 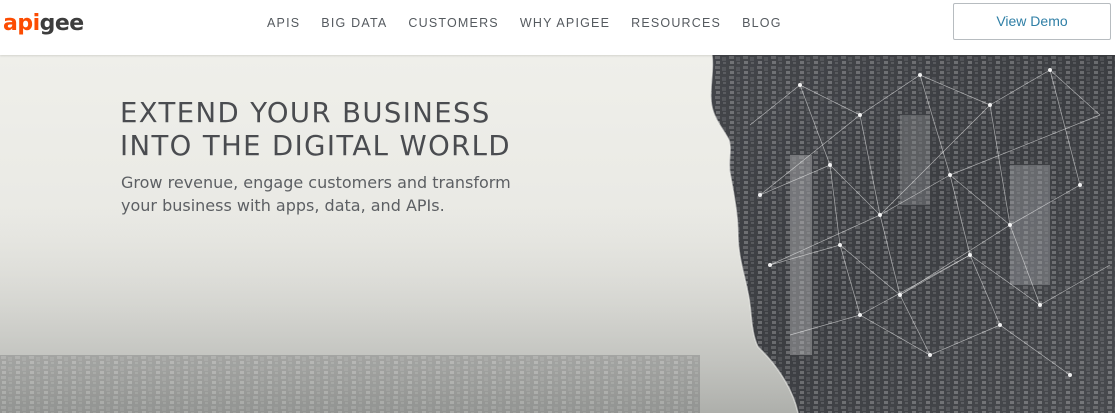 I want to click on hero-headline-line-1: EXTEND YOUR BUSINESS, so click(x=305, y=113).